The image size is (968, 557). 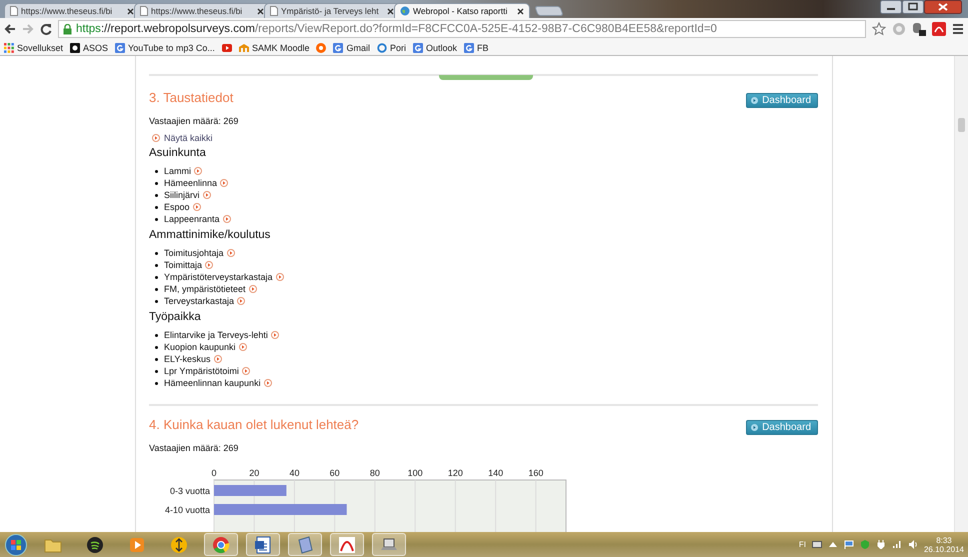 I want to click on apps-grid-icon, so click(x=9, y=47).